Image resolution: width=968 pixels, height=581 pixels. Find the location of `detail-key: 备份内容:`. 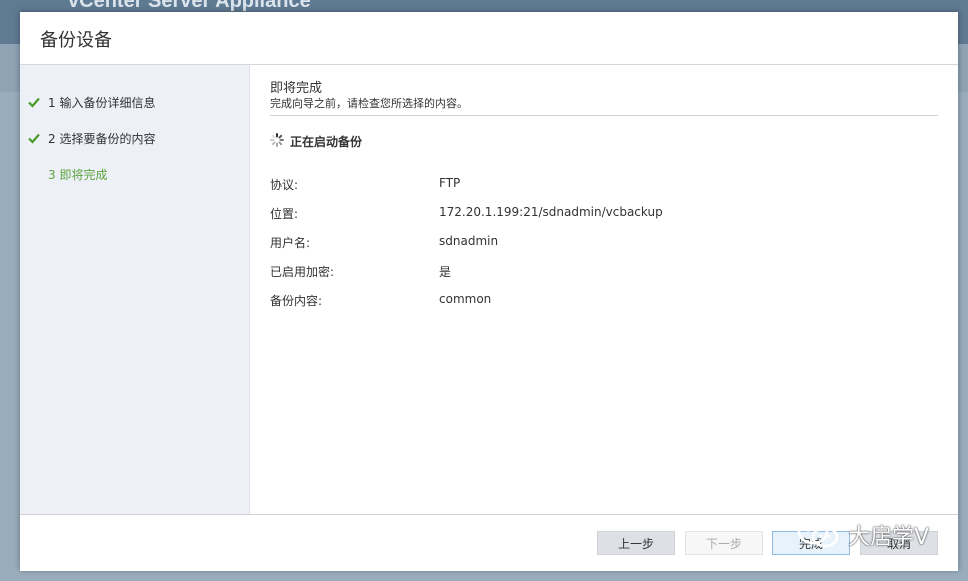

detail-key: 备份内容: is located at coordinates (296, 301).